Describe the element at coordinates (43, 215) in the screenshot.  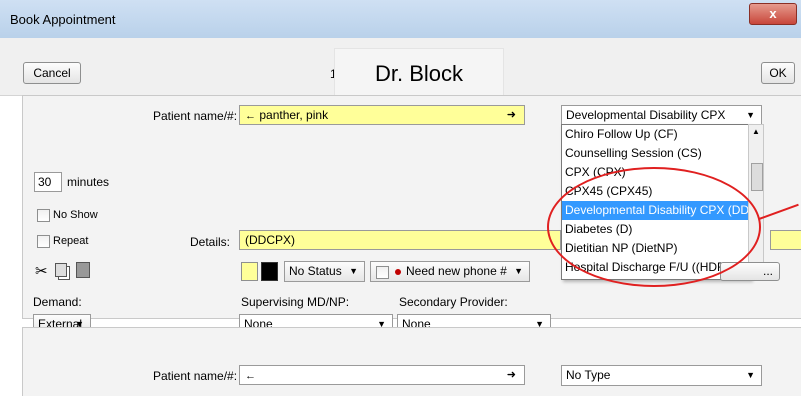
I see `no-show-checkbox` at that location.